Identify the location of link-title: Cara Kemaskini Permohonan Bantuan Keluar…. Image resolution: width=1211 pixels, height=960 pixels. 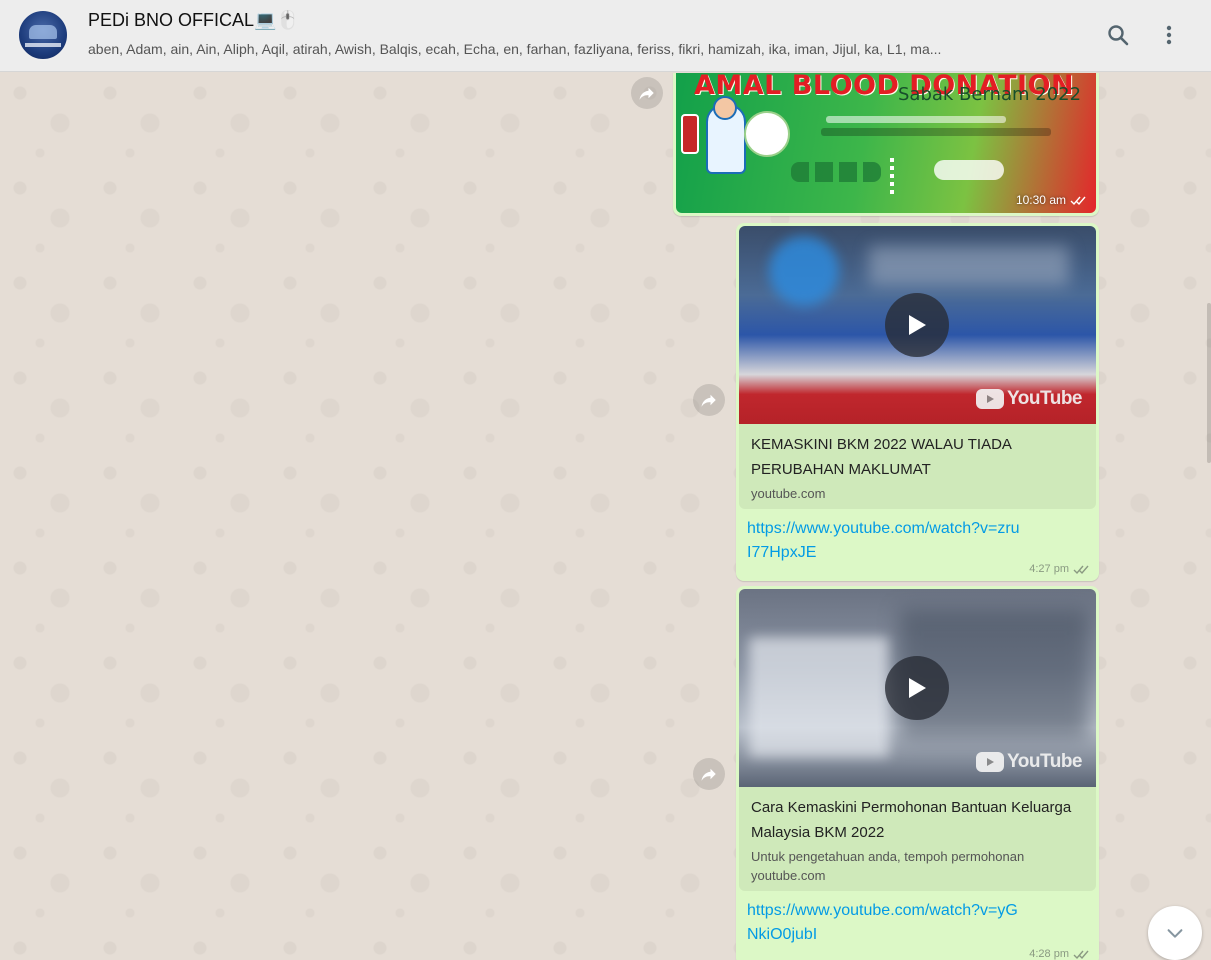
(911, 820).